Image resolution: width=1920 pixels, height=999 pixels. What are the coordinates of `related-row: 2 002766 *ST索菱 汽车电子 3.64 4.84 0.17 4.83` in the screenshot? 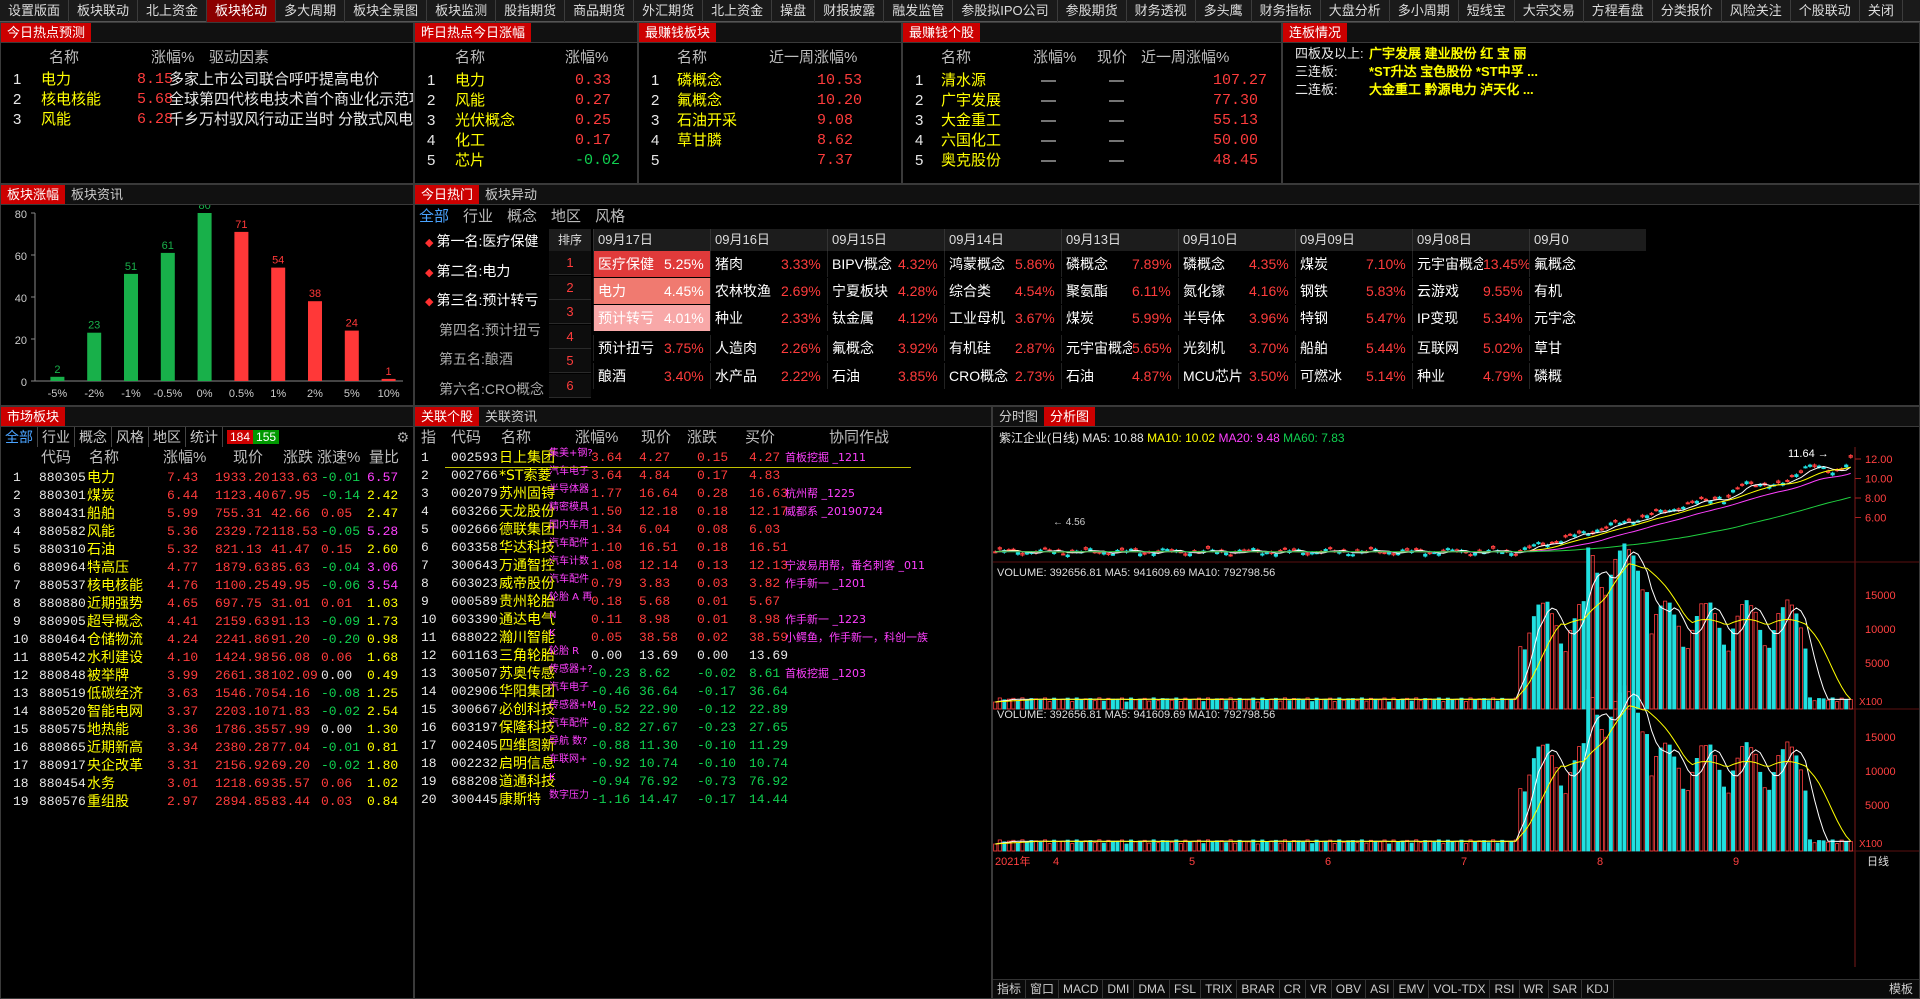 It's located at (703, 475).